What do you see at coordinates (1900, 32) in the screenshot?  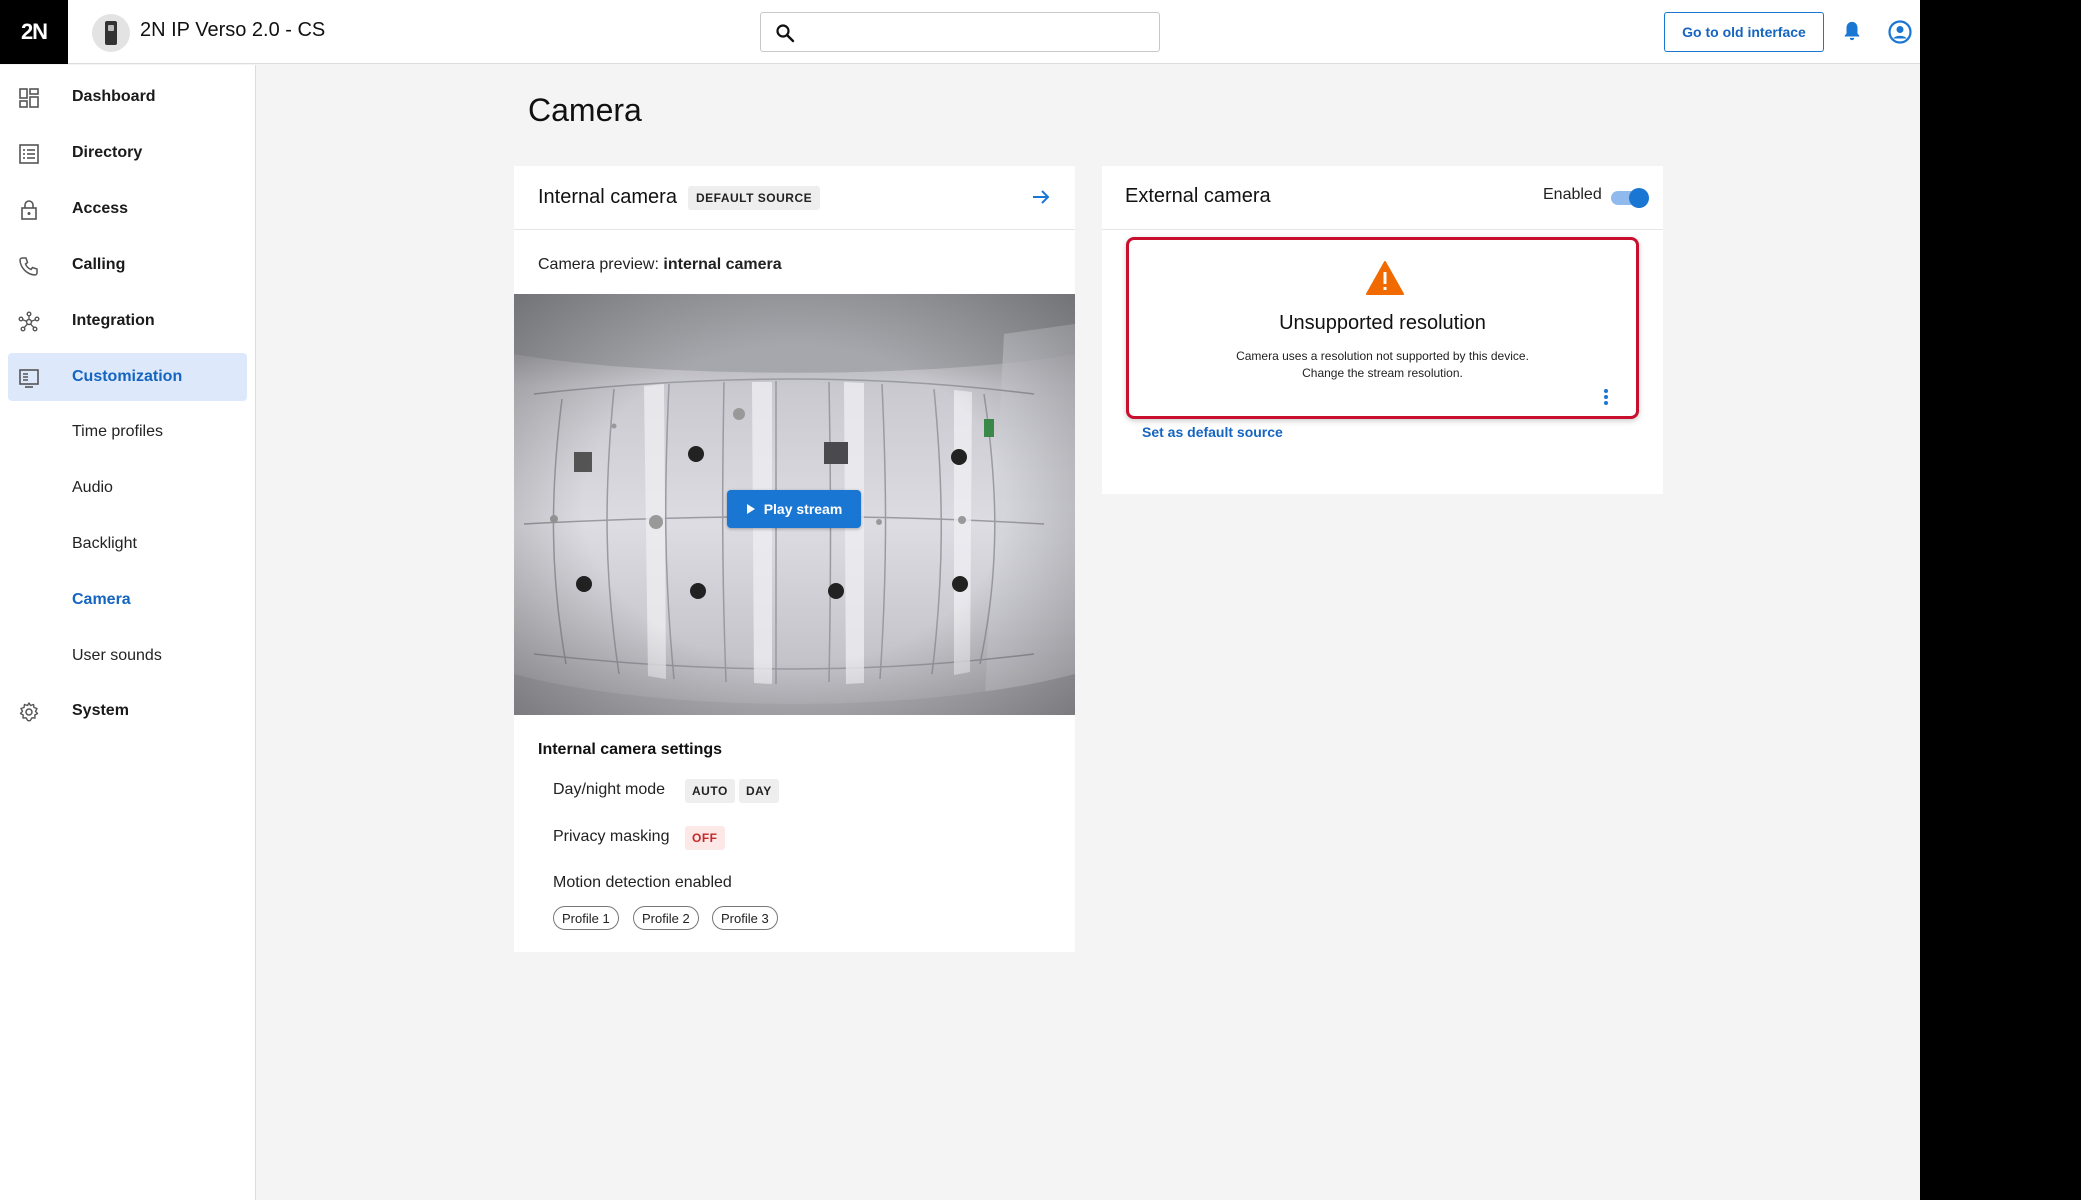 I see `user-account-icon` at bounding box center [1900, 32].